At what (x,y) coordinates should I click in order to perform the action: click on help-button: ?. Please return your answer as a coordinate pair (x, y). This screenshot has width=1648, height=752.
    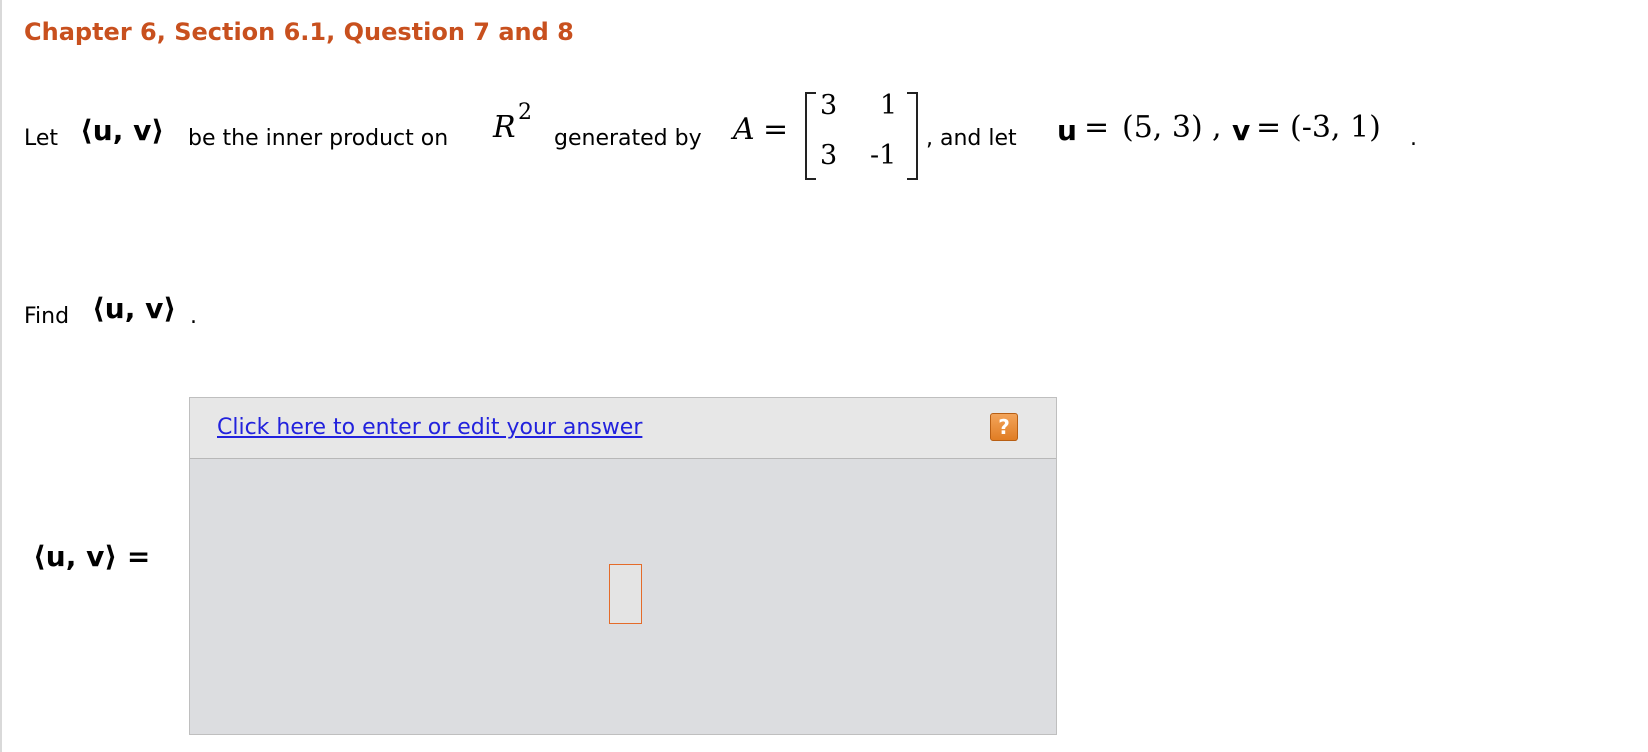
    Looking at the image, I should click on (1004, 427).